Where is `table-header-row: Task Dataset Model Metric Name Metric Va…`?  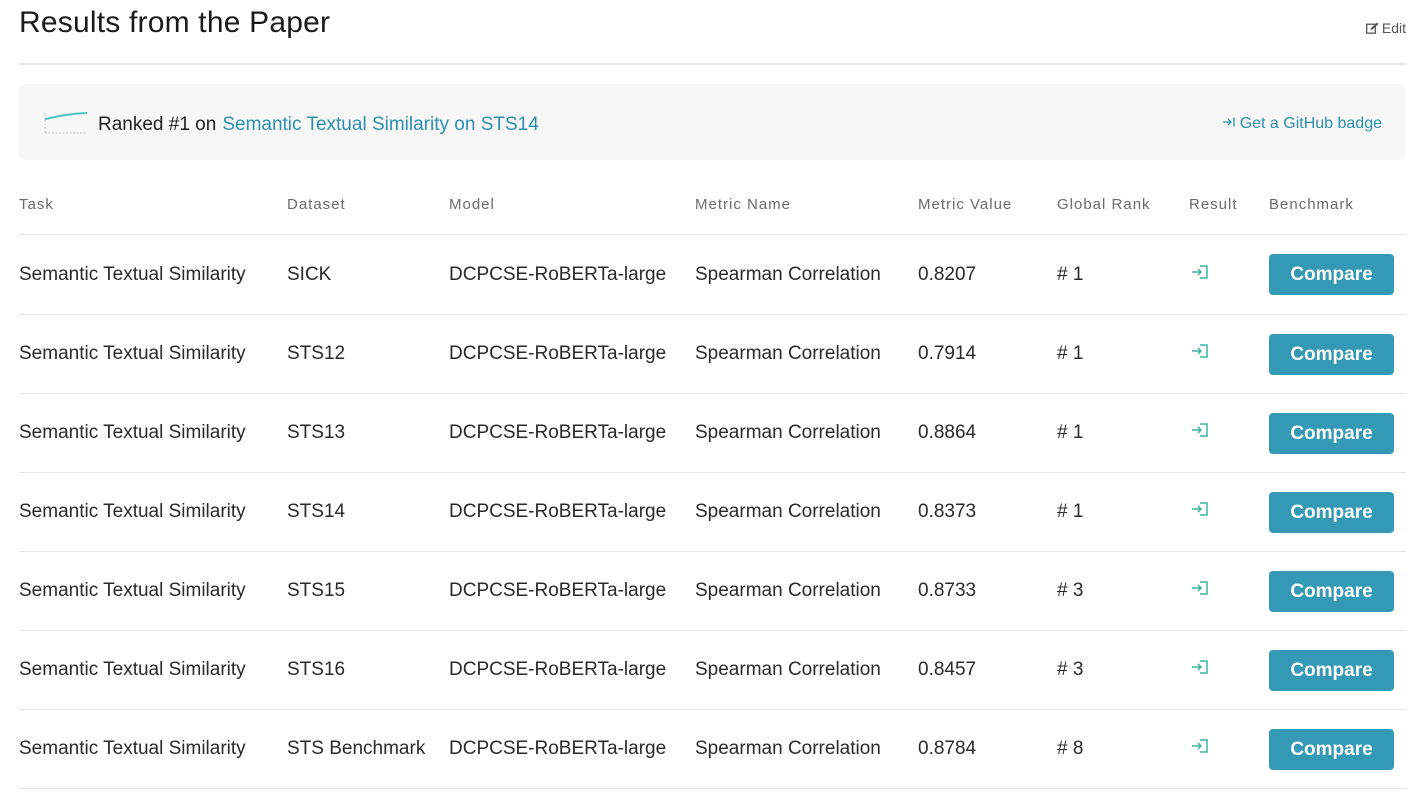 table-header-row: Task Dataset Model Metric Name Metric Va… is located at coordinates (712, 204).